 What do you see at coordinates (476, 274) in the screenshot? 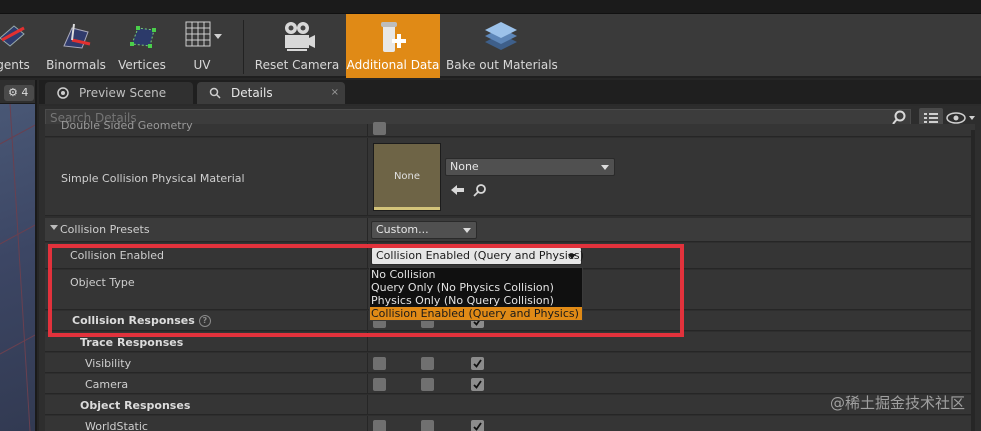
I see `option-no-collision: No Collision` at bounding box center [476, 274].